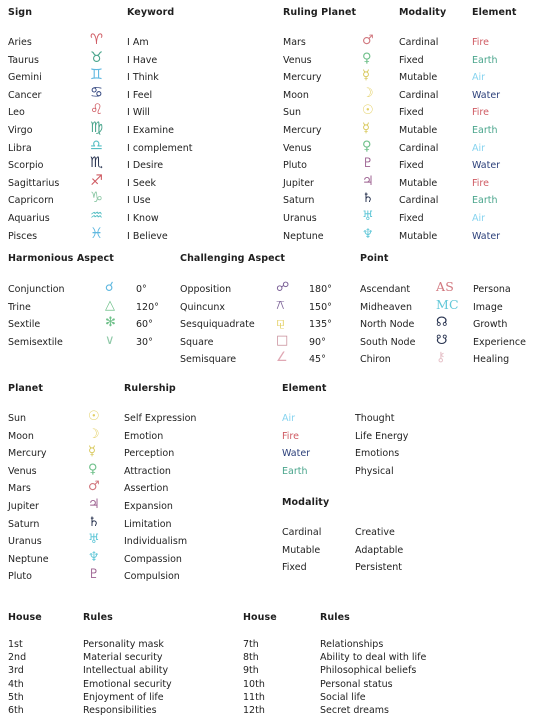 This screenshot has height=720, width=546. I want to click on planet-name: Mercury, so click(27, 454).